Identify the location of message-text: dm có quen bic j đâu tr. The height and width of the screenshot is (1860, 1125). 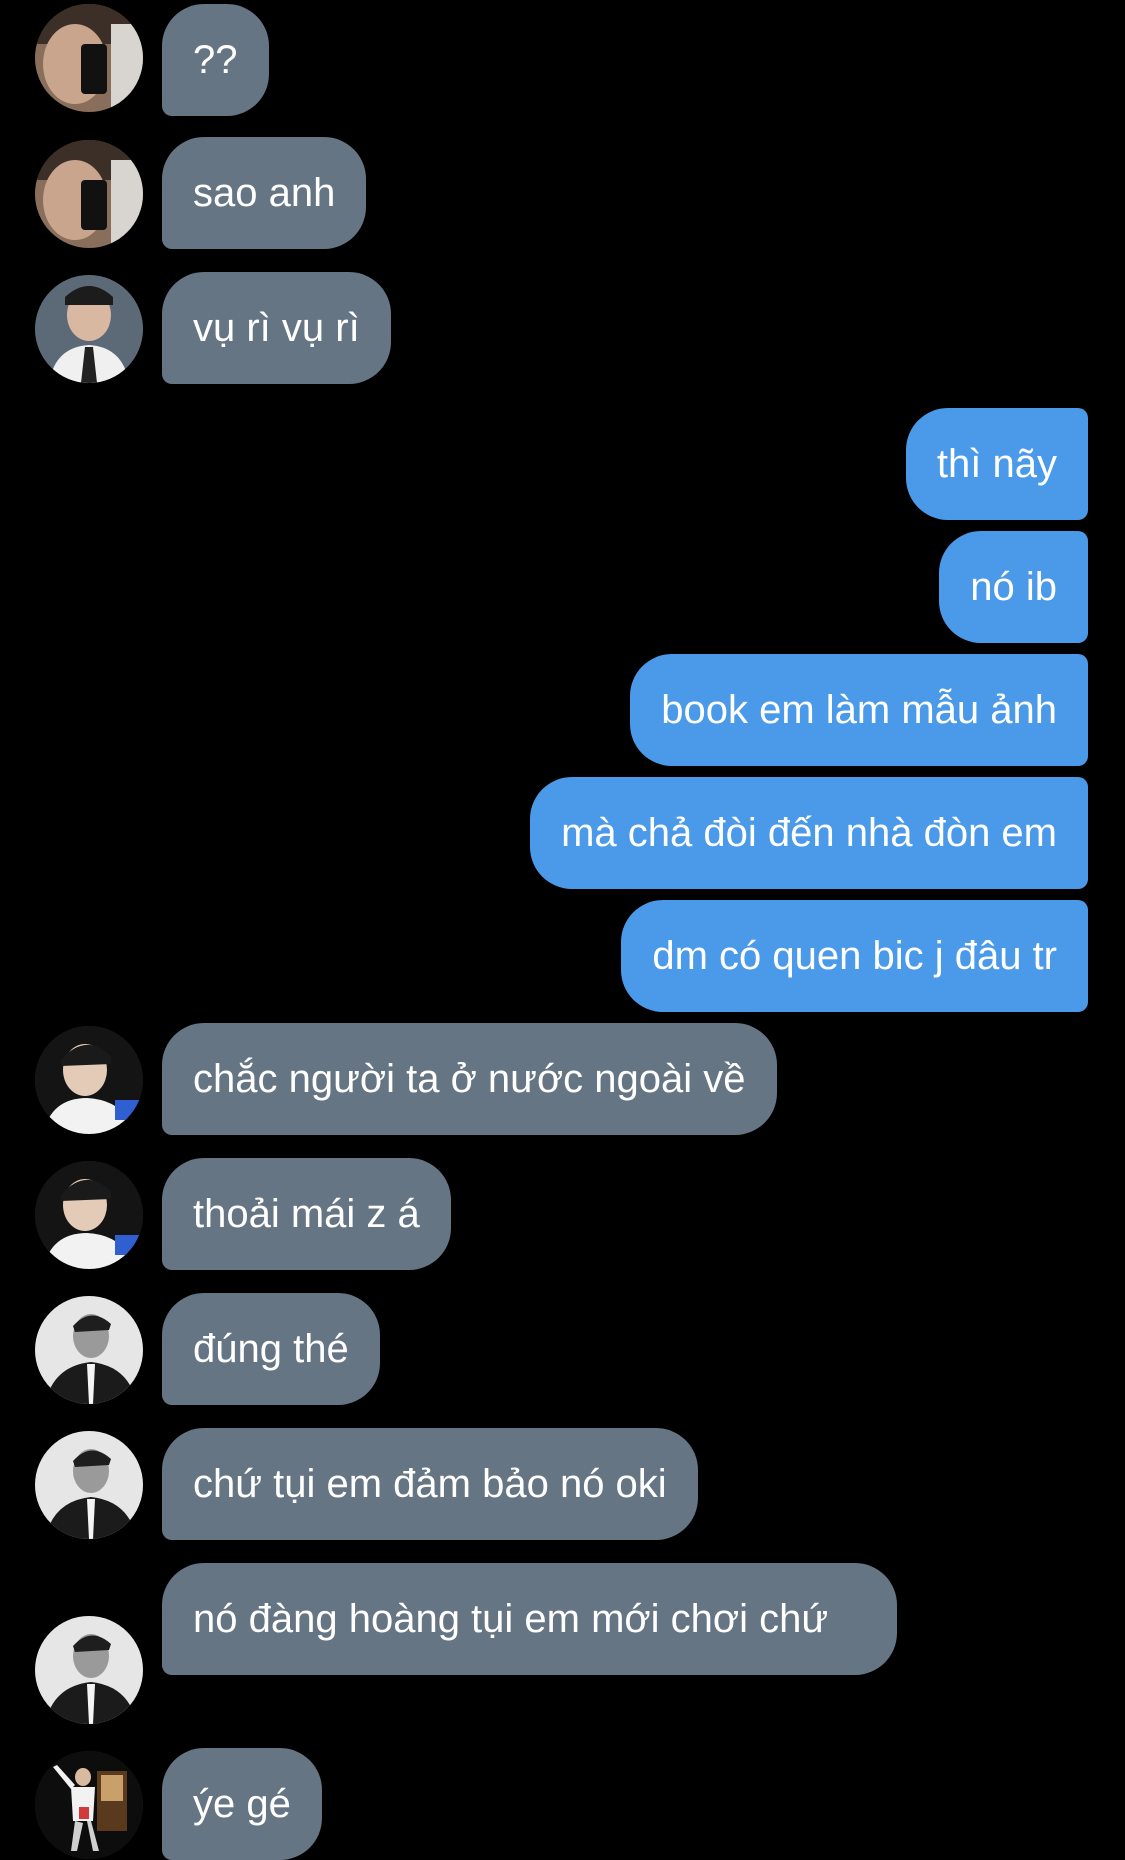
(854, 956).